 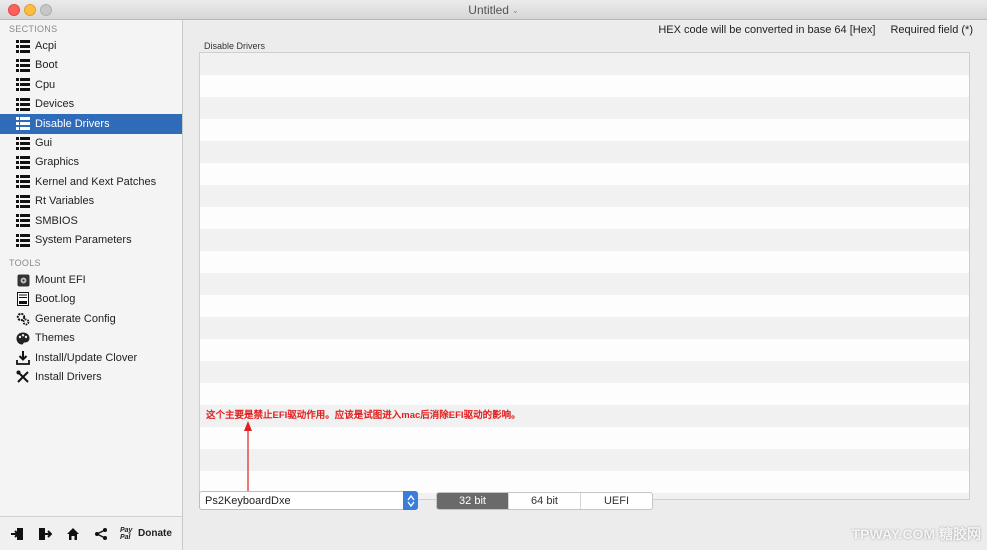 I want to click on combobox-stepper, so click(x=410, y=500).